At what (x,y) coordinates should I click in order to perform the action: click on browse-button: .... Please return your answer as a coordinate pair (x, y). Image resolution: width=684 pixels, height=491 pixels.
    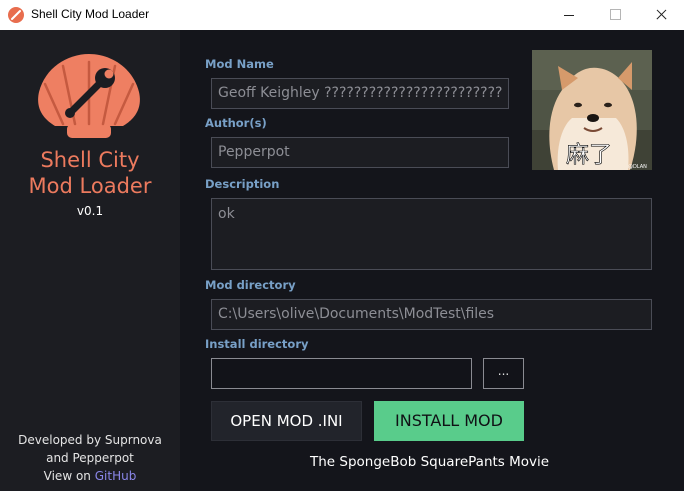
    Looking at the image, I should click on (503, 373).